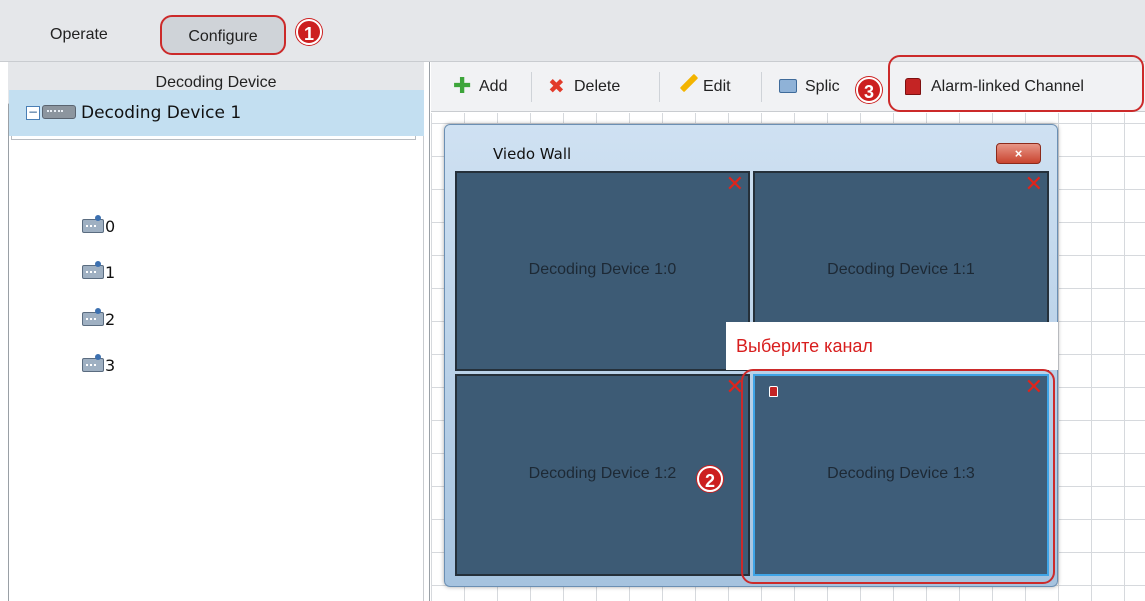 Image resolution: width=1145 pixels, height=601 pixels. Describe the element at coordinates (804, 346) in the screenshot. I see `hint-text: Выберите канал` at that location.